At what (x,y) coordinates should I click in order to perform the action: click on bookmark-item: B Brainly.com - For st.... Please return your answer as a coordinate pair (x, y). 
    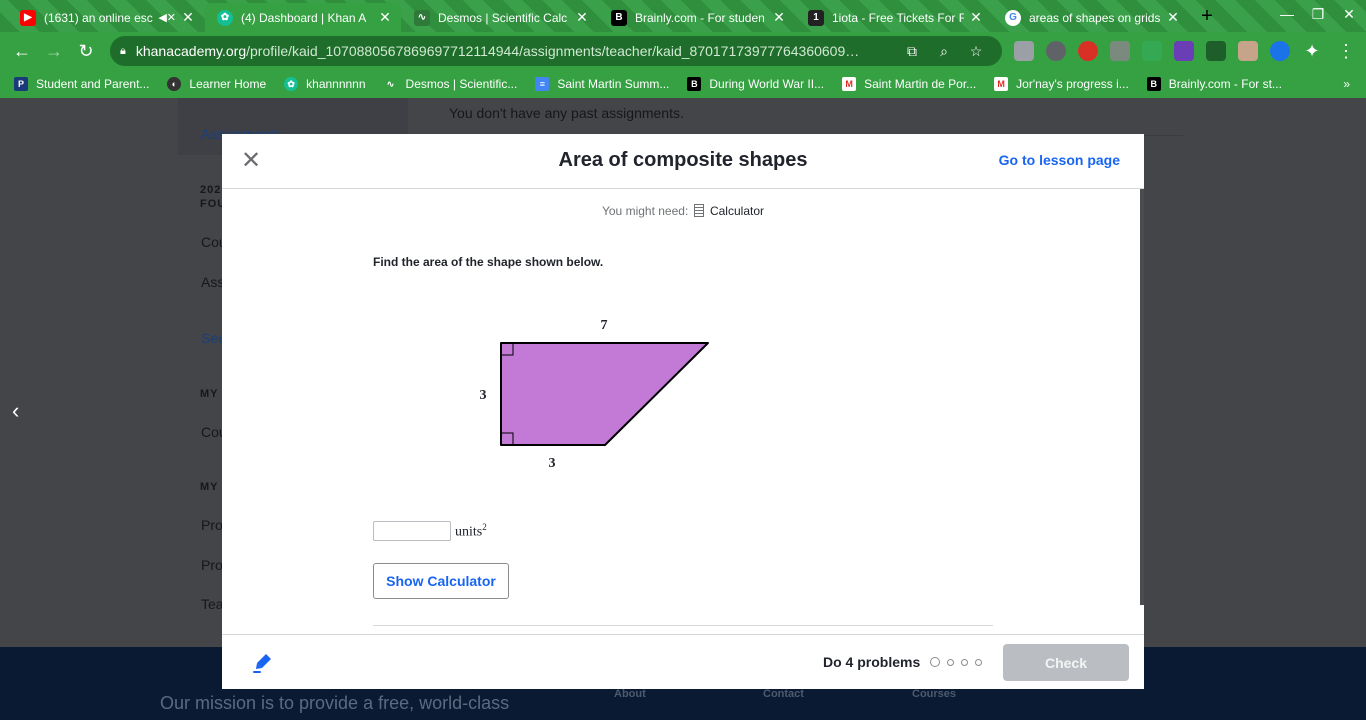
    Looking at the image, I should click on (1214, 84).